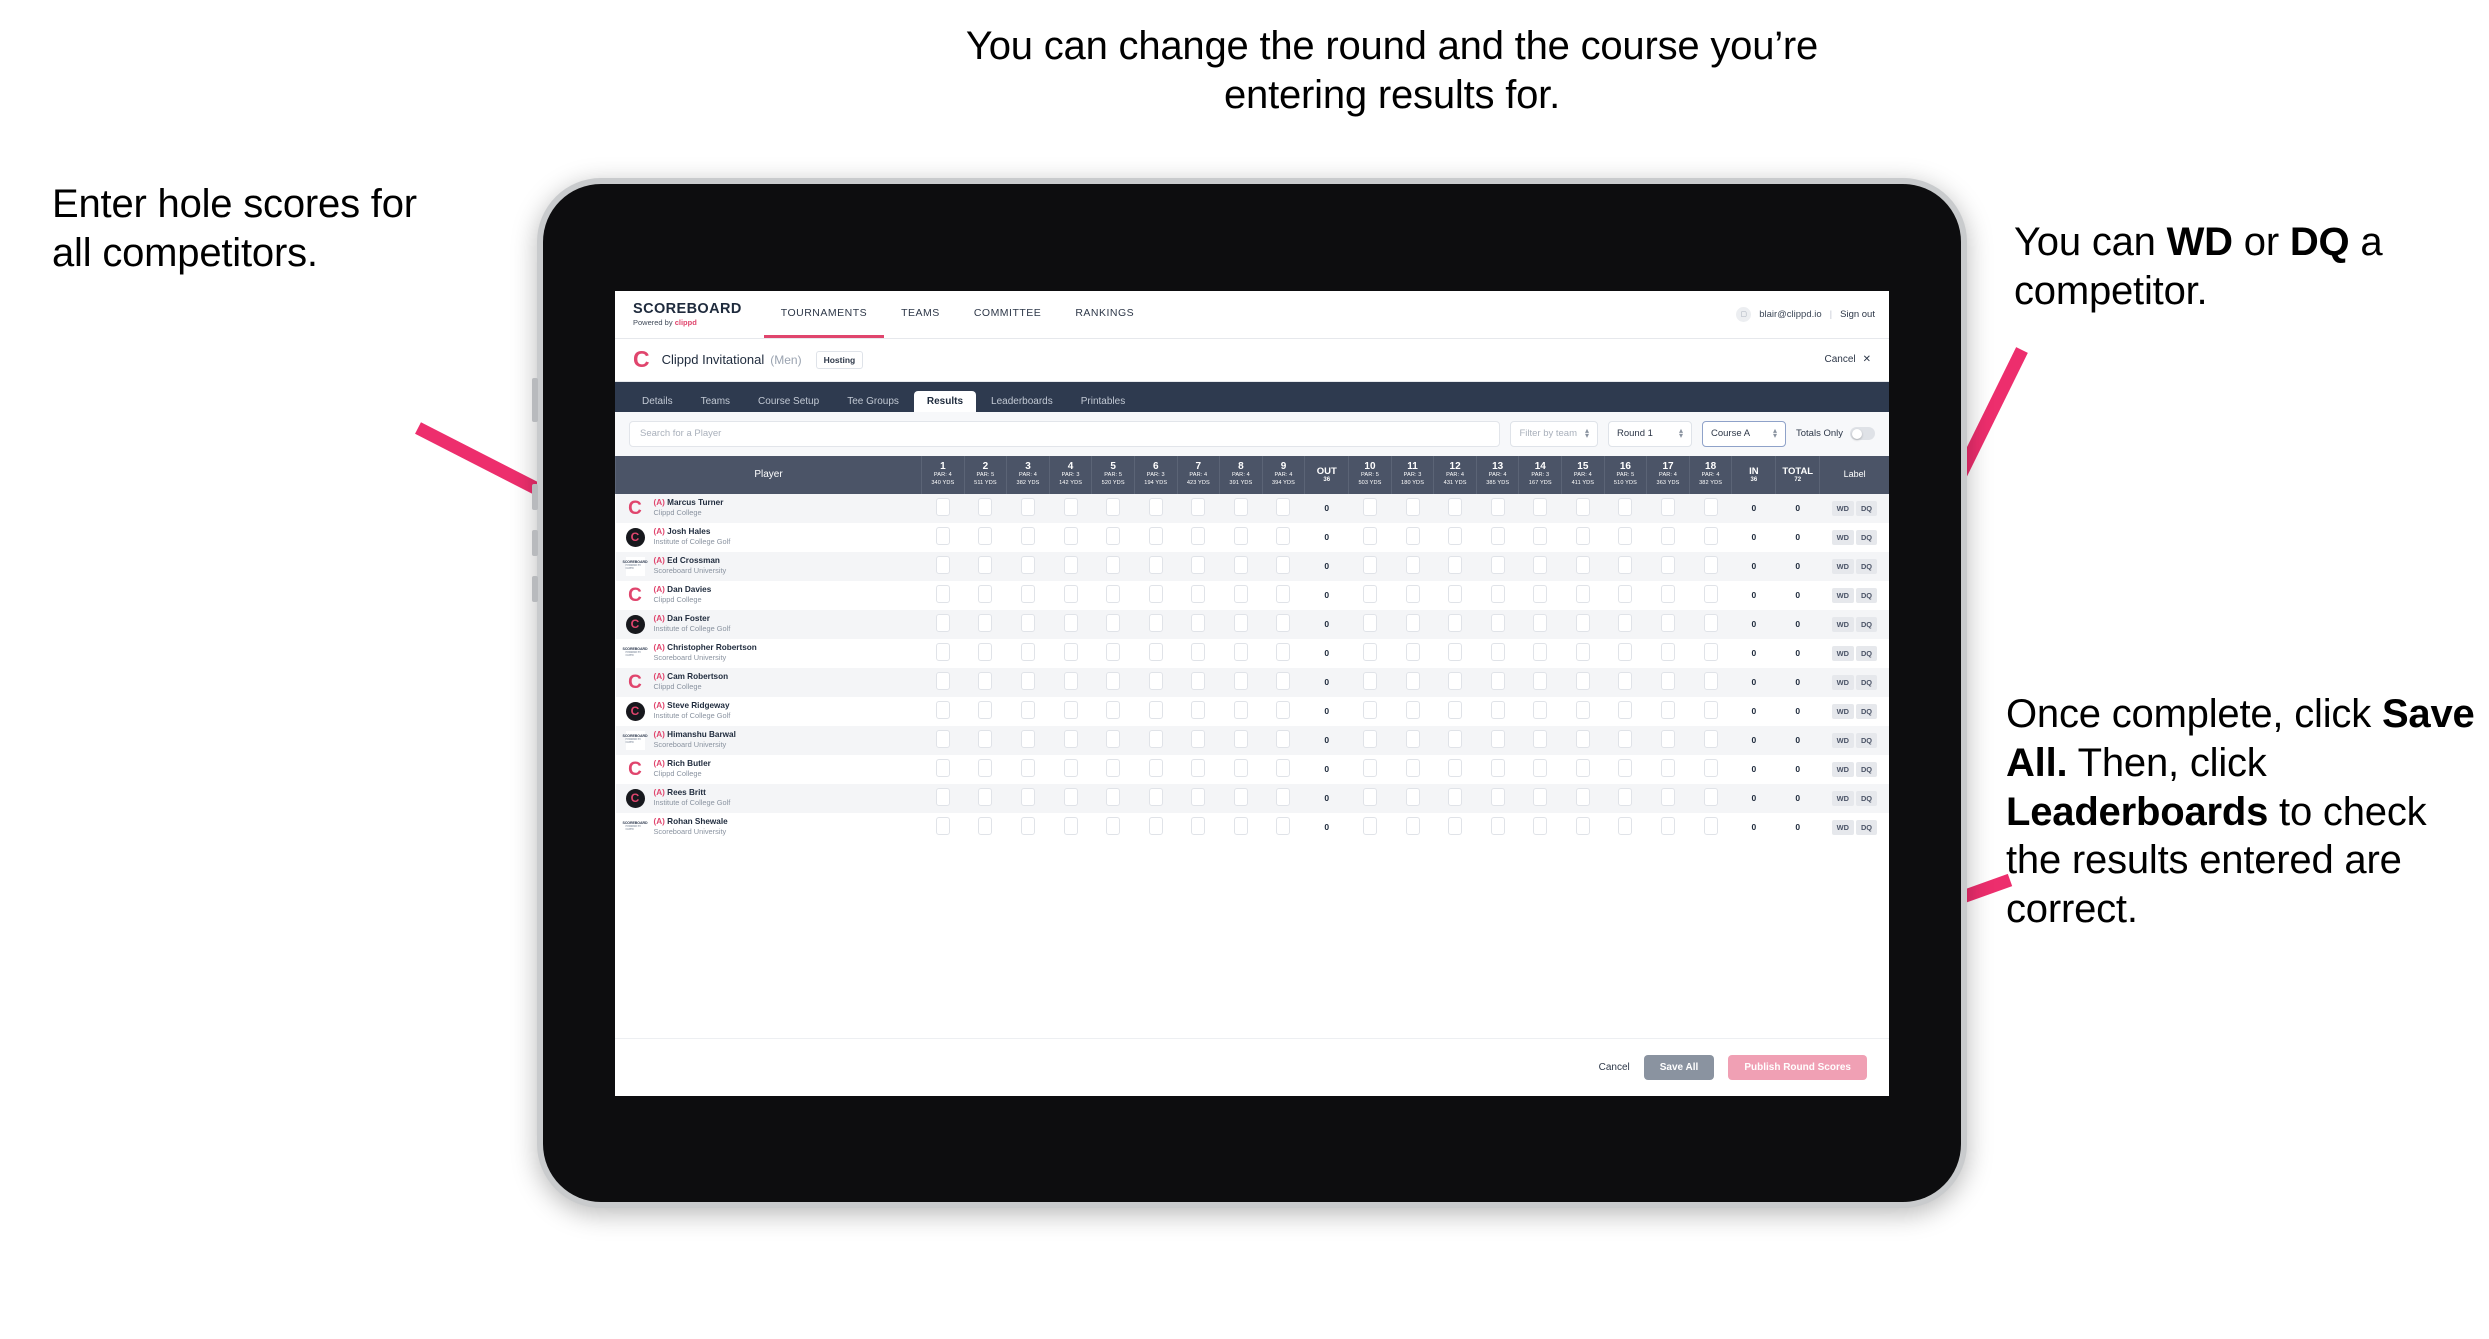 This screenshot has width=2489, height=1339. What do you see at coordinates (1103, 401) in the screenshot?
I see `tab-printables: Printables` at bounding box center [1103, 401].